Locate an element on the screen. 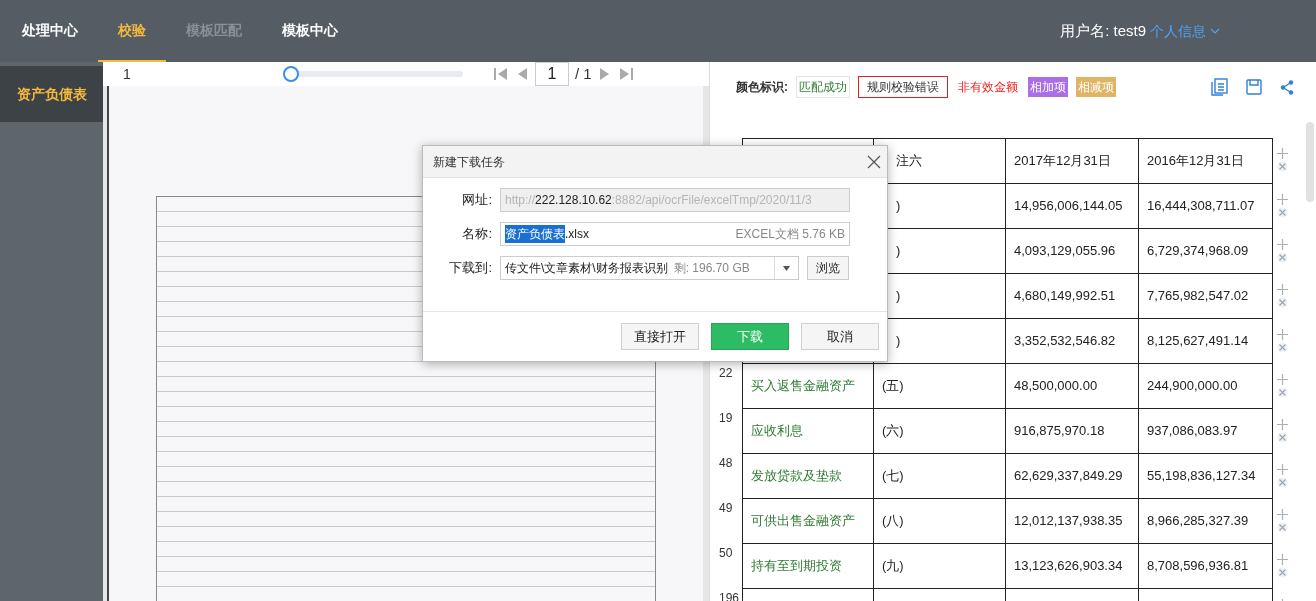 The width and height of the screenshot is (1316, 601). share-icon is located at coordinates (1287, 87).